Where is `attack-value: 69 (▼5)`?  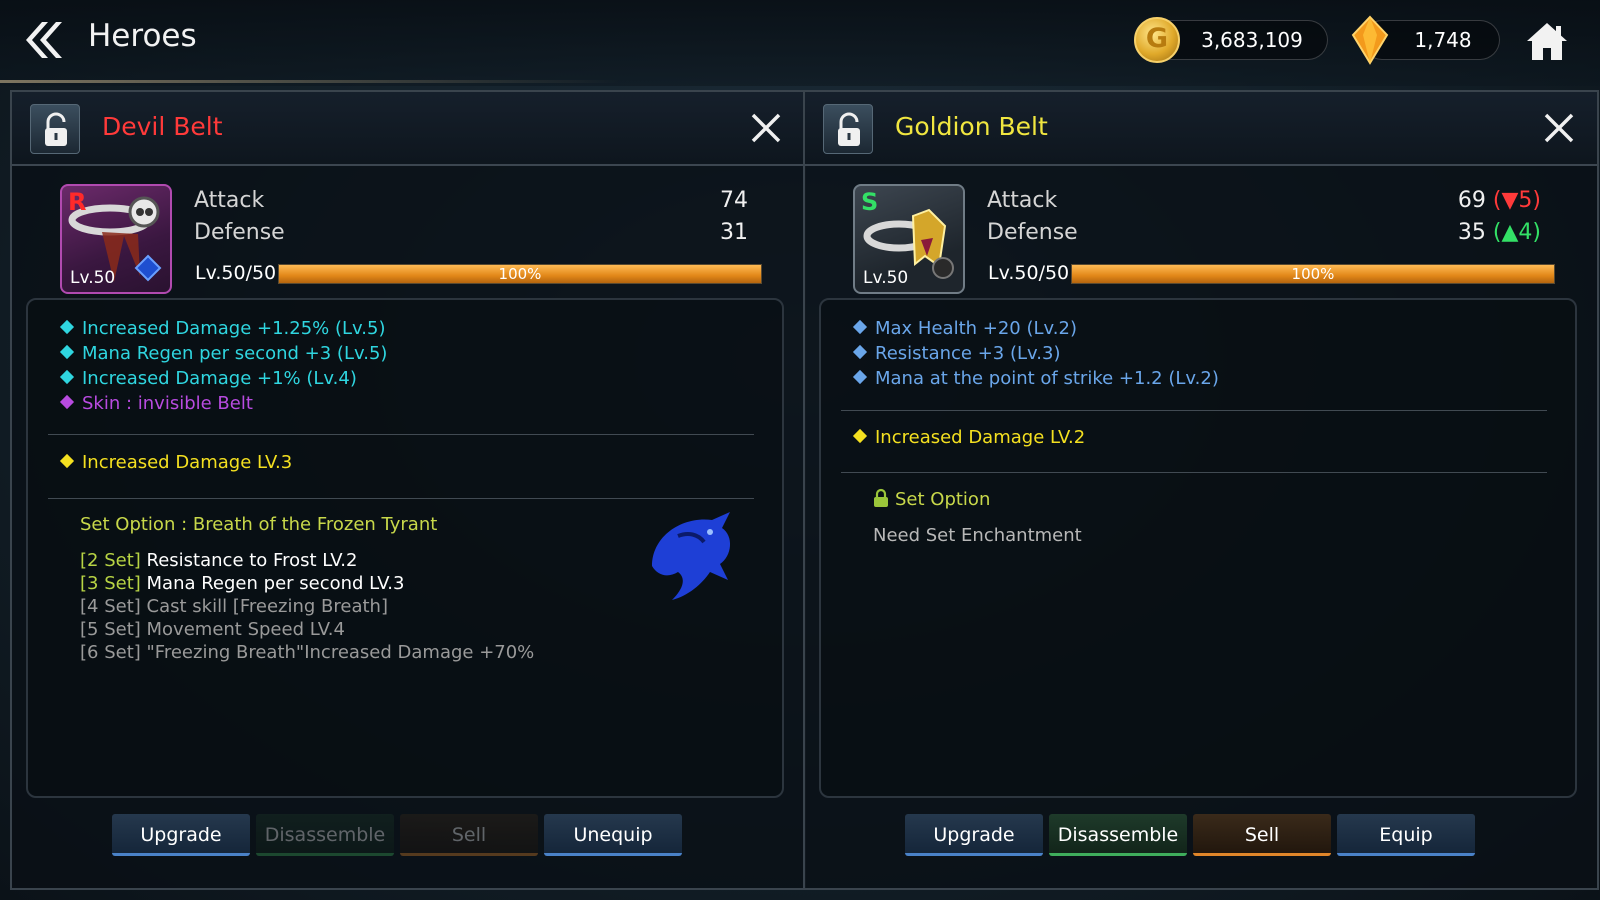
attack-value: 69 (▼5) is located at coordinates (1499, 200).